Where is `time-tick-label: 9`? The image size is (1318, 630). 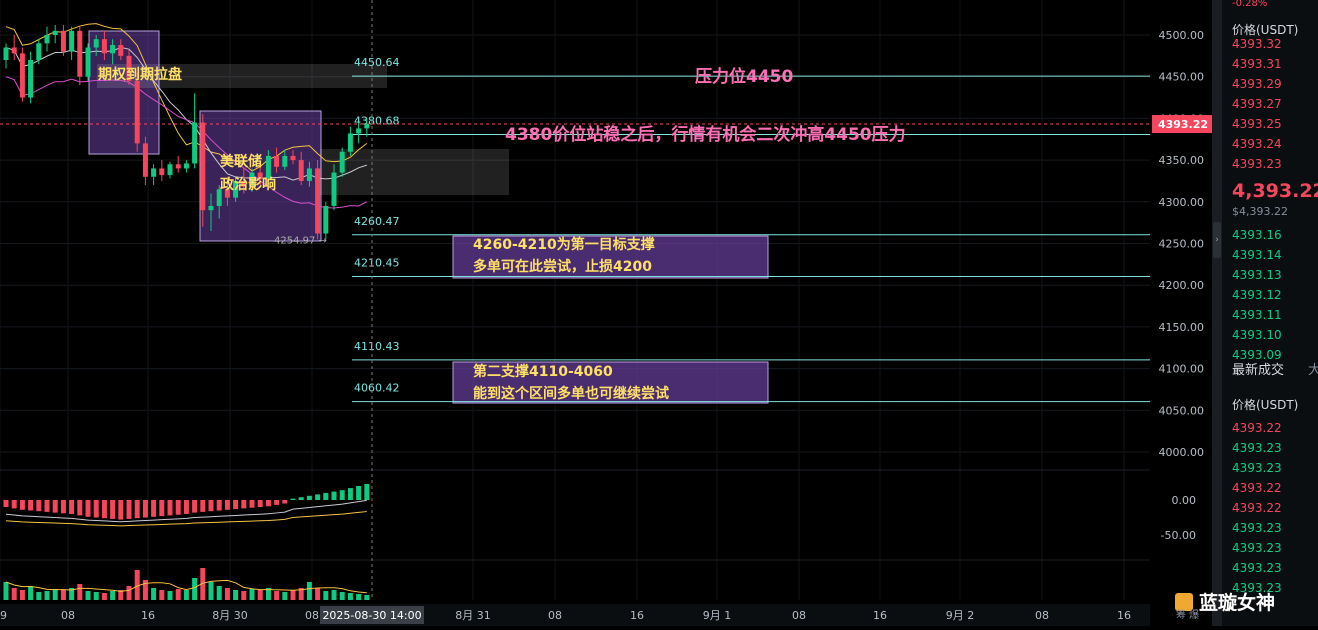
time-tick-label: 9 is located at coordinates (3, 615).